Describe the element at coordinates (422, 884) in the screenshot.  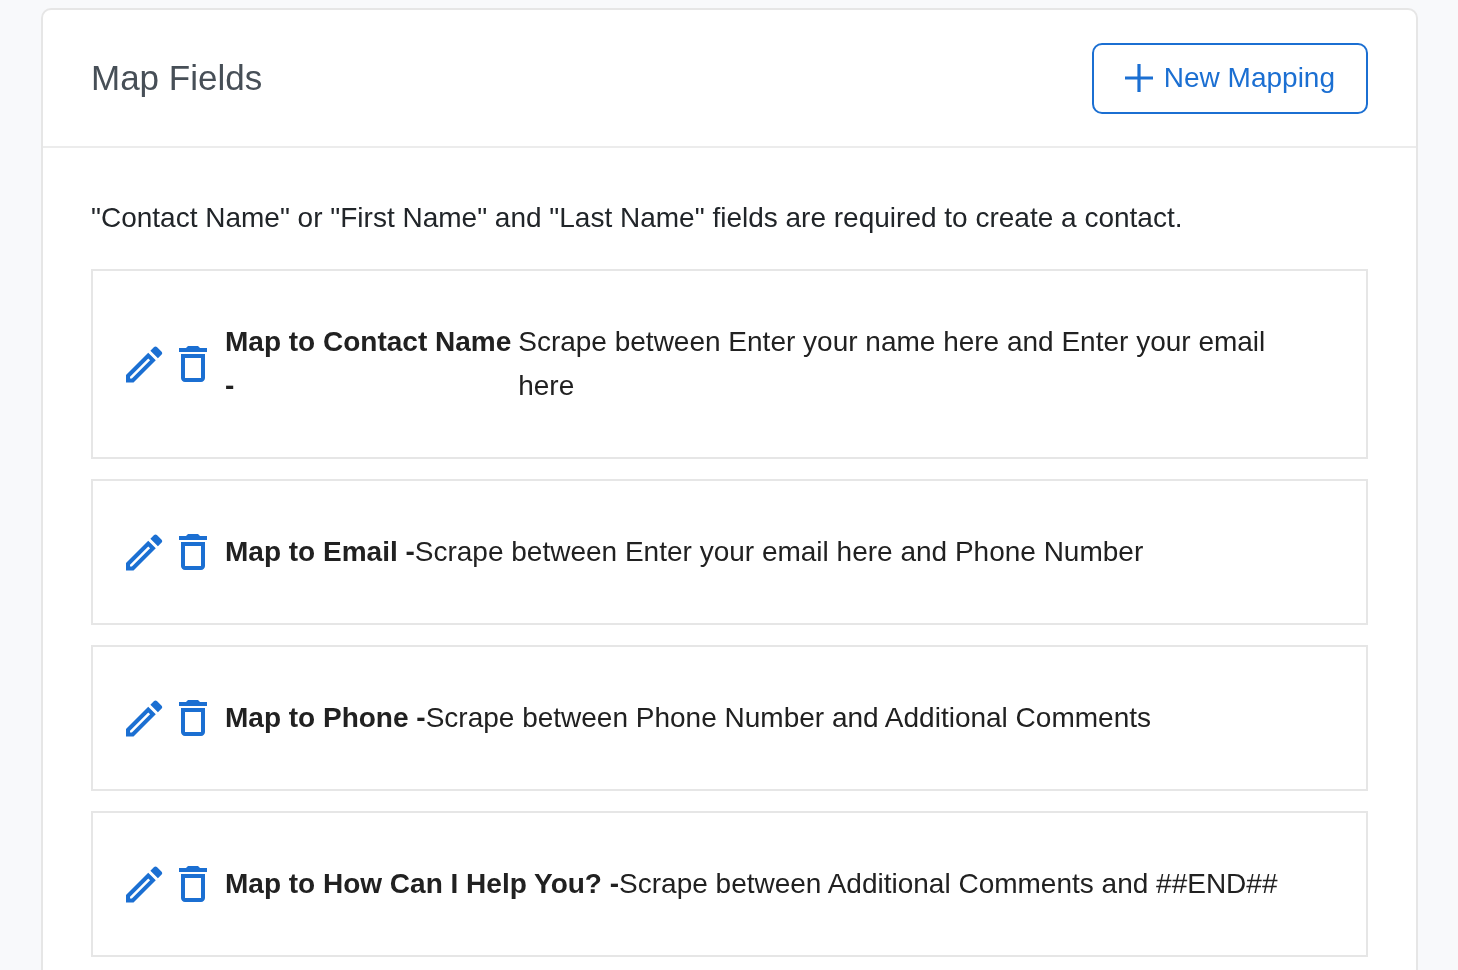
I see `mapping-title: Map to How Can I Help You? -` at that location.